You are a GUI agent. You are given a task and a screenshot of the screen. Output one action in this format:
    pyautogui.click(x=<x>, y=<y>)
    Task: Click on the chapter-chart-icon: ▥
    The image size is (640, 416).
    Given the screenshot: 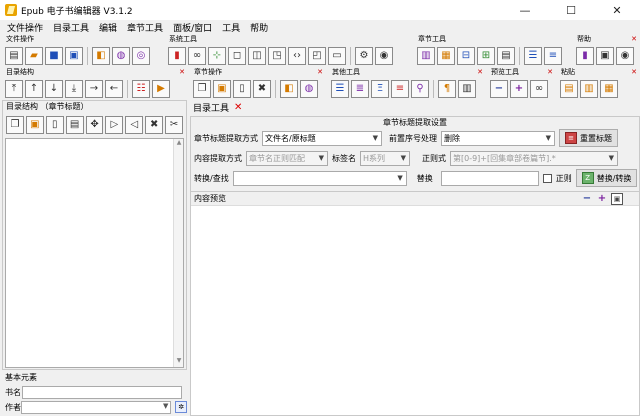 What is the action you would take?
    pyautogui.click(x=426, y=55)
    